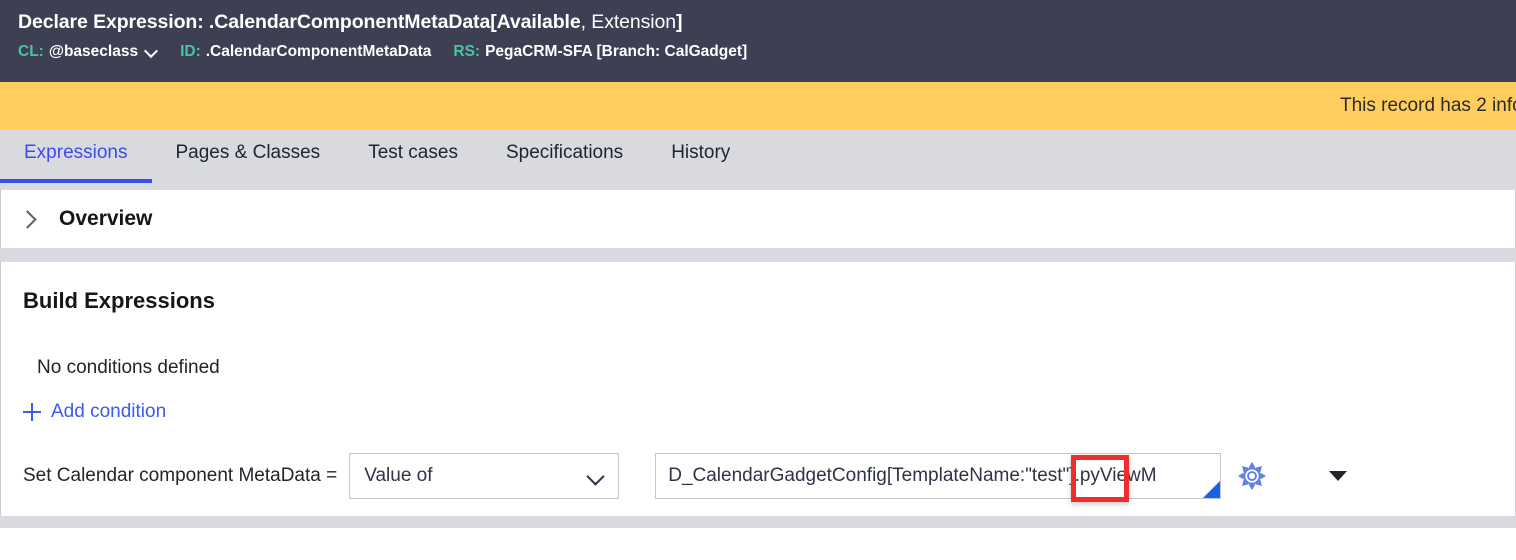 Image resolution: width=1516 pixels, height=560 pixels. What do you see at coordinates (106, 218) in the screenshot?
I see `overview-label: Overview` at bounding box center [106, 218].